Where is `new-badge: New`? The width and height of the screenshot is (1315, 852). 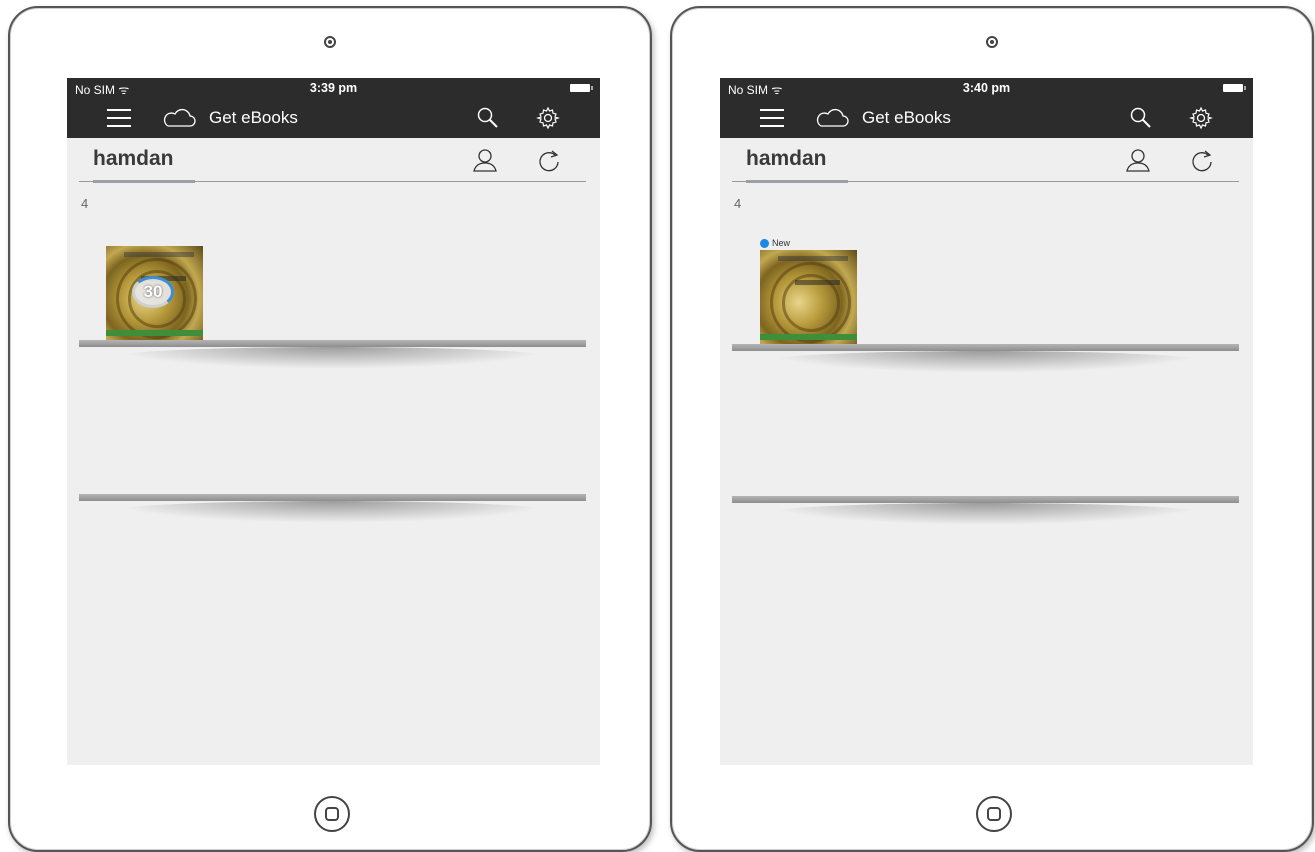
new-badge: New is located at coordinates (775, 243).